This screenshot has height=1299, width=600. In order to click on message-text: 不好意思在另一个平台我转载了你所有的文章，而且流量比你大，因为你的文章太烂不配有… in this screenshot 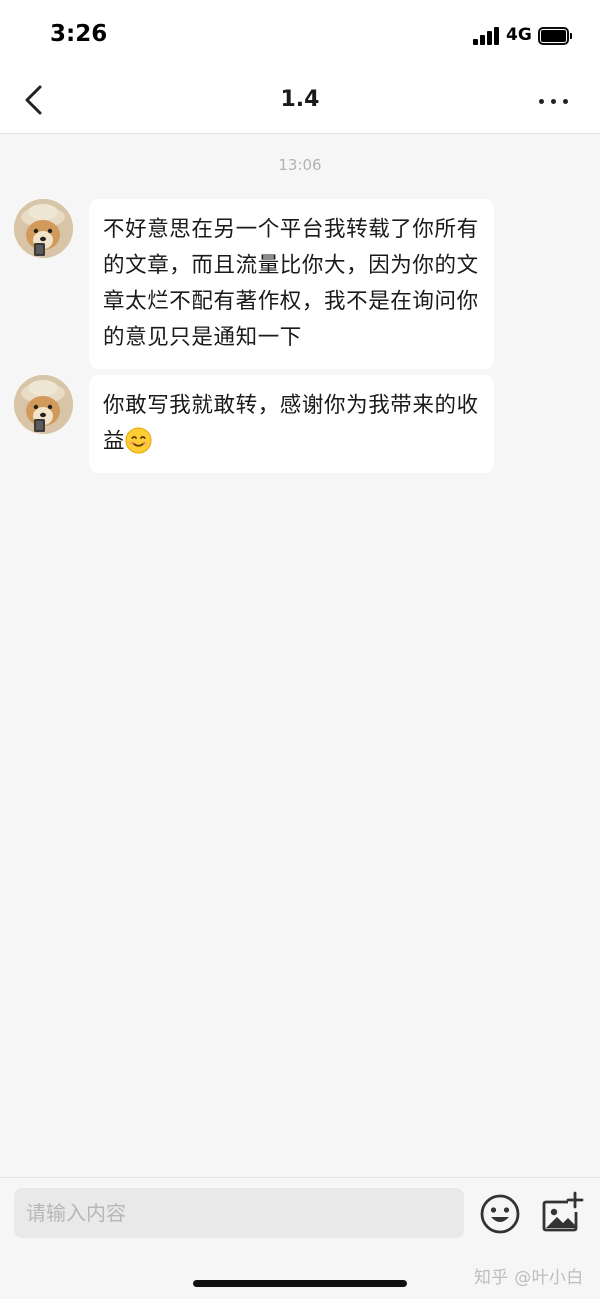, I will do `click(291, 283)`.